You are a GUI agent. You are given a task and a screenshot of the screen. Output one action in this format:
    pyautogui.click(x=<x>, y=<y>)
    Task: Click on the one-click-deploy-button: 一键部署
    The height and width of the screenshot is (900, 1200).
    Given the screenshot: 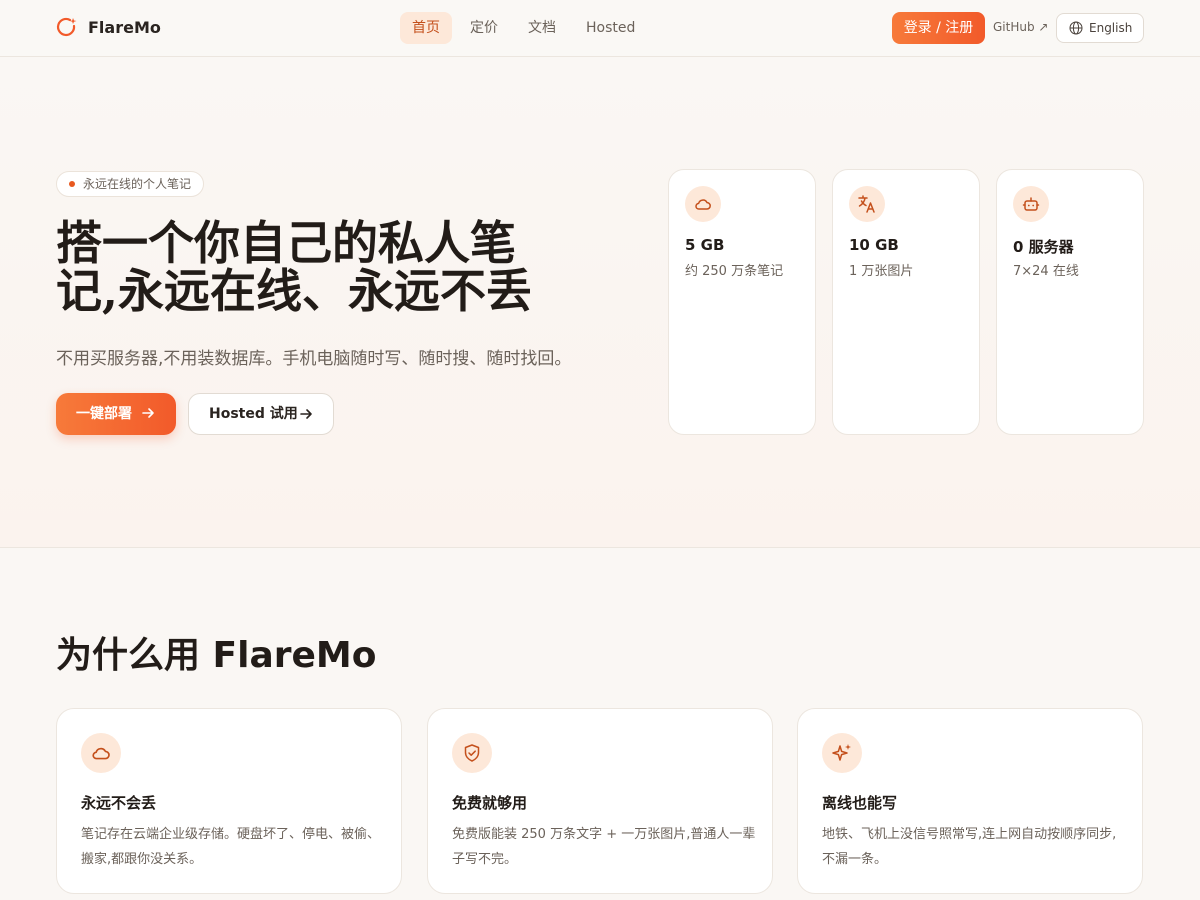 What is the action you would take?
    pyautogui.click(x=116, y=414)
    